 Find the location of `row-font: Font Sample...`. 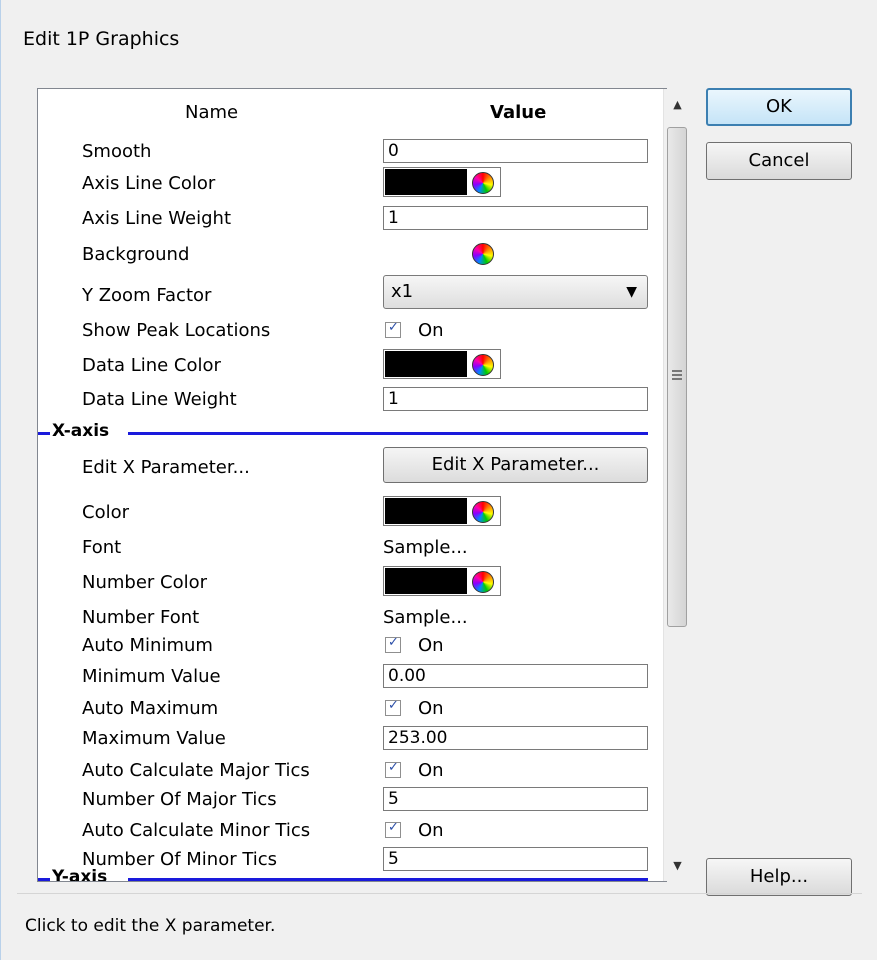

row-font: Font Sample... is located at coordinates (352, 549).